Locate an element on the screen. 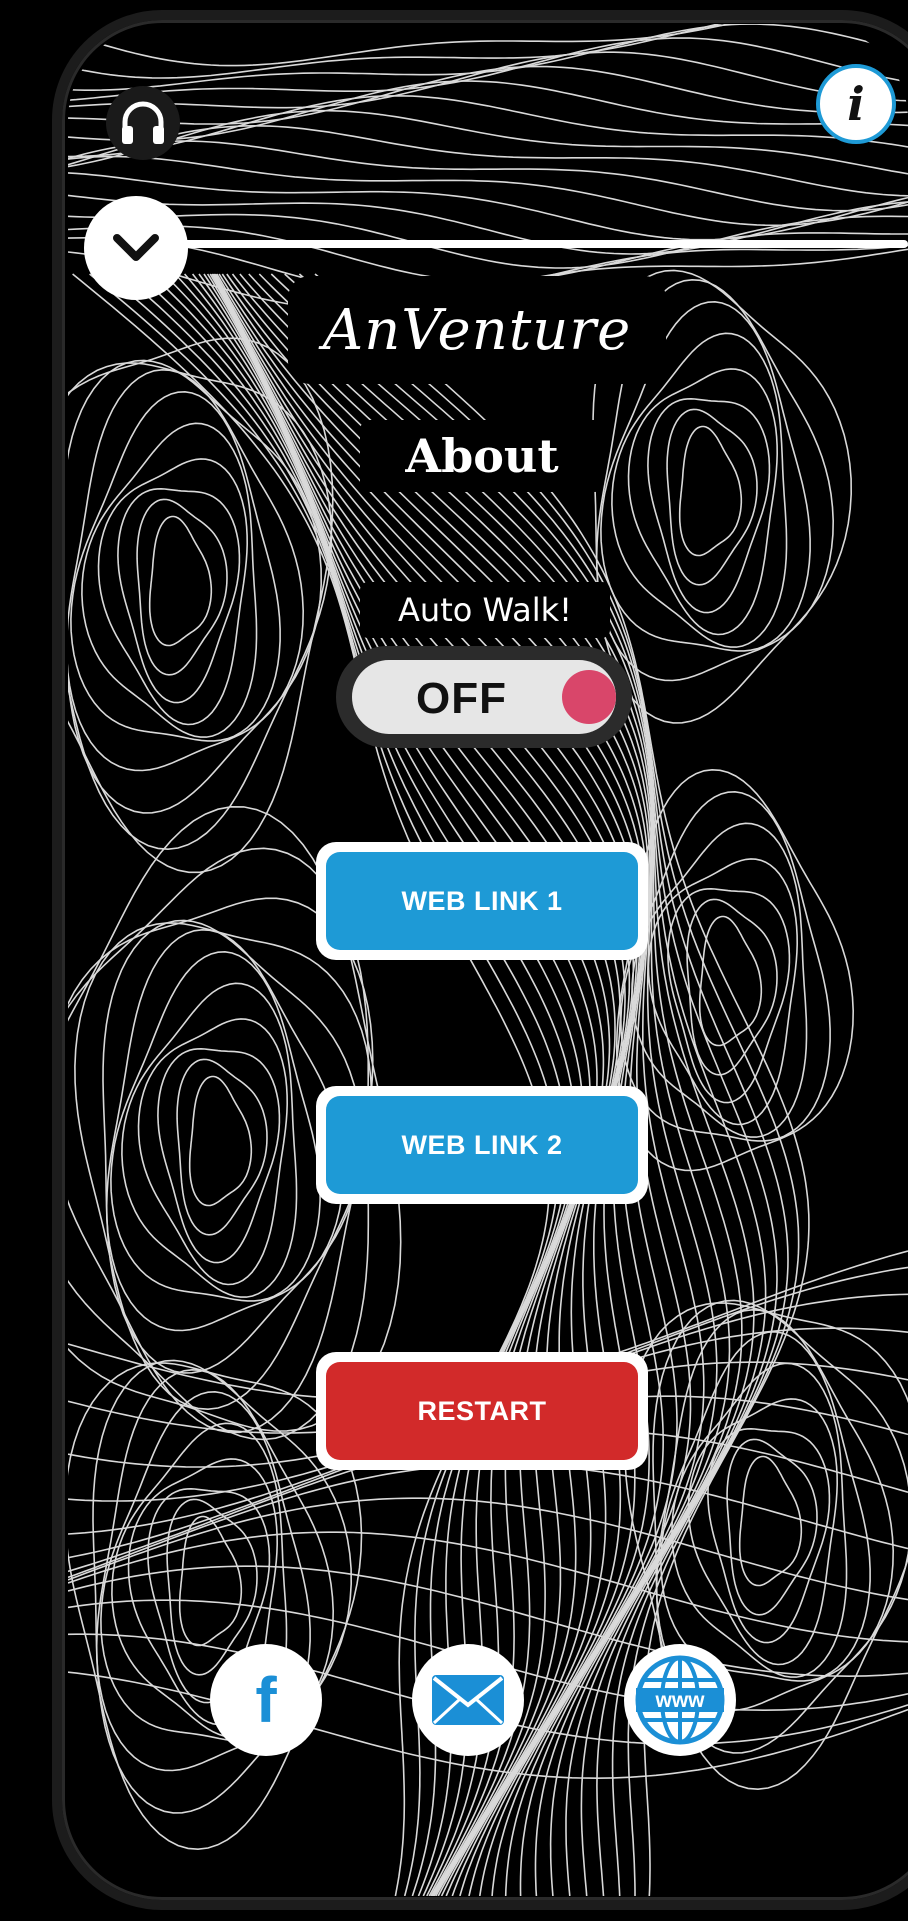 Image resolution: width=908 pixels, height=1921 pixels. toggle-track: OFF is located at coordinates (484, 697).